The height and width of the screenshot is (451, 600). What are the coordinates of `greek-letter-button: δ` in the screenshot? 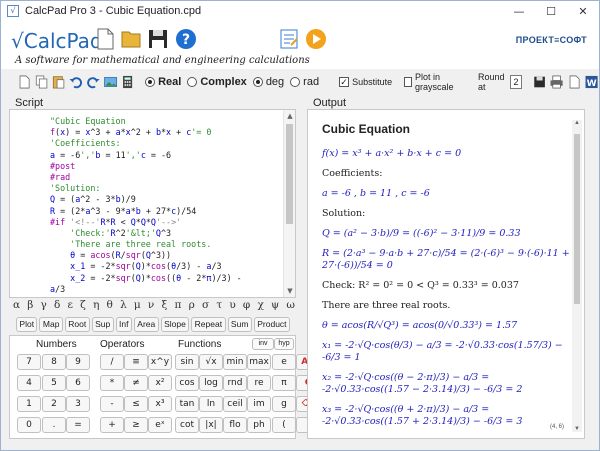 It's located at (57, 305).